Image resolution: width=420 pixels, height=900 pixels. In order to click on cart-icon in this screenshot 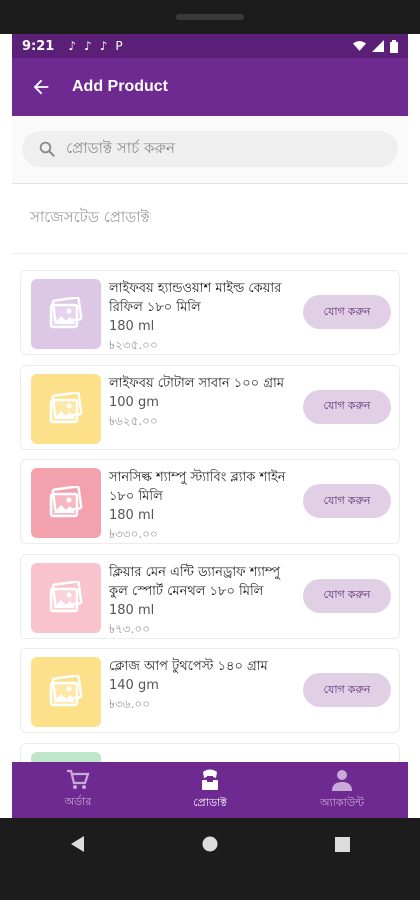, I will do `click(78, 779)`.